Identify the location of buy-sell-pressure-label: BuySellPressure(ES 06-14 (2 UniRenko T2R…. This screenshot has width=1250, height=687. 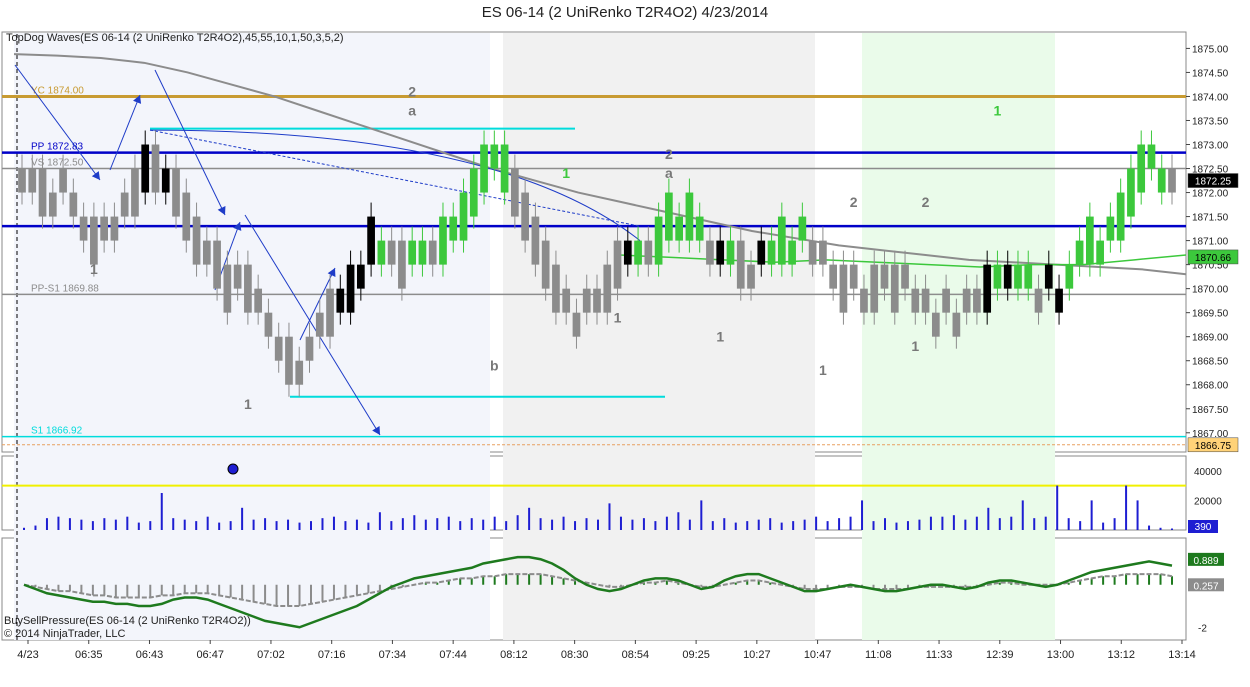
(127, 621).